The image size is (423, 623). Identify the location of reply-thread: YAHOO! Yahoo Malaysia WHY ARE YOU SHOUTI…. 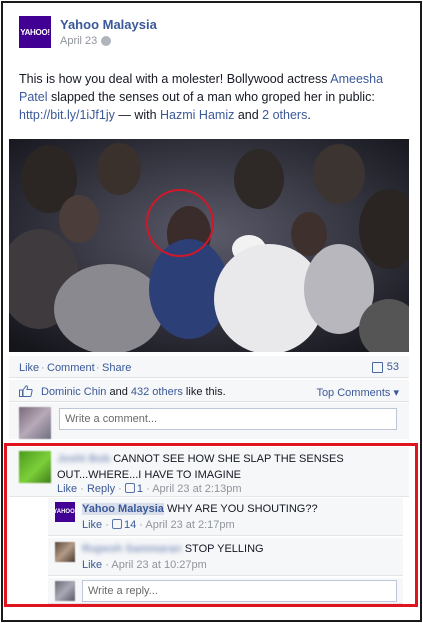
(225, 551).